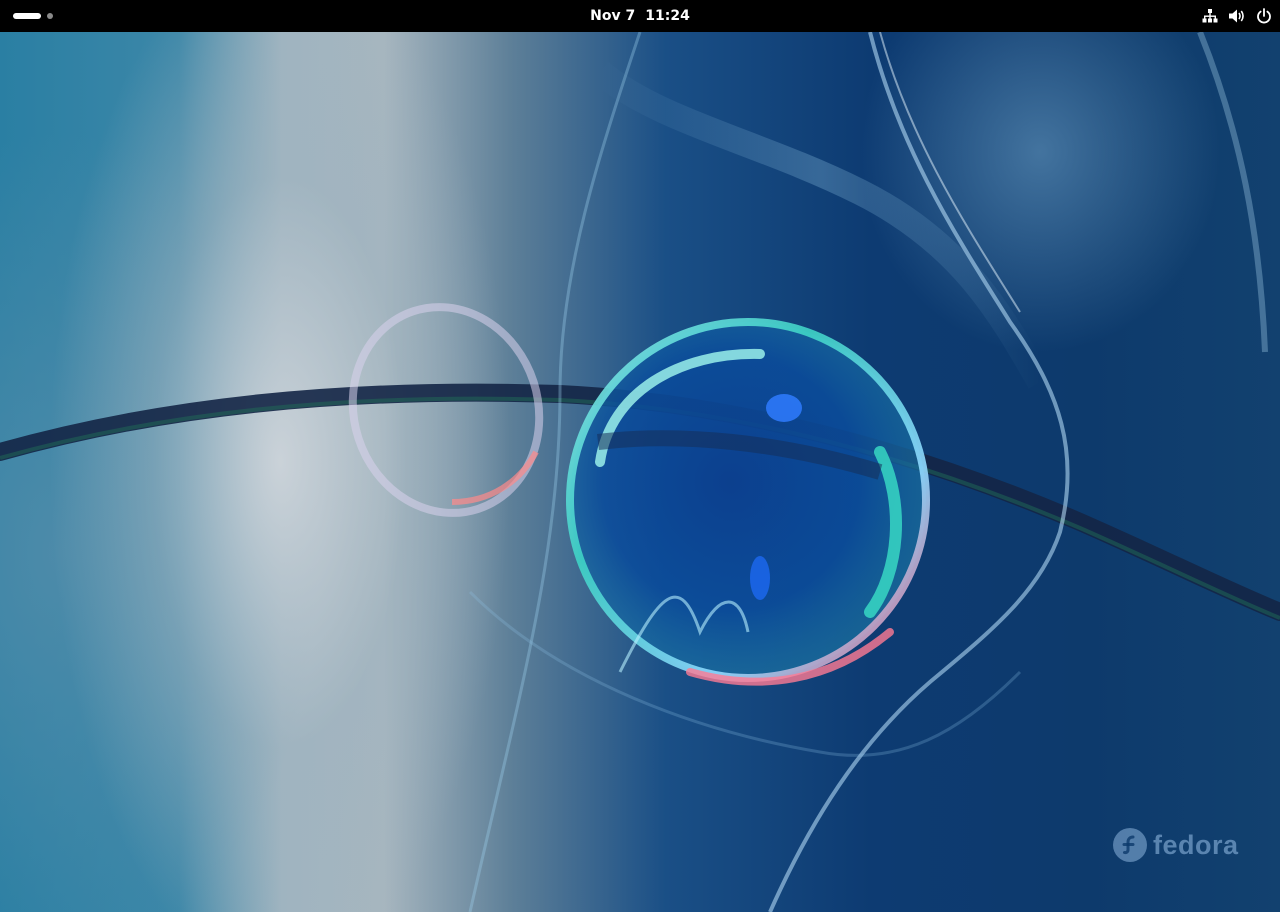 The width and height of the screenshot is (1280, 912). I want to click on fedora-infinity-icon, so click(1130, 845).